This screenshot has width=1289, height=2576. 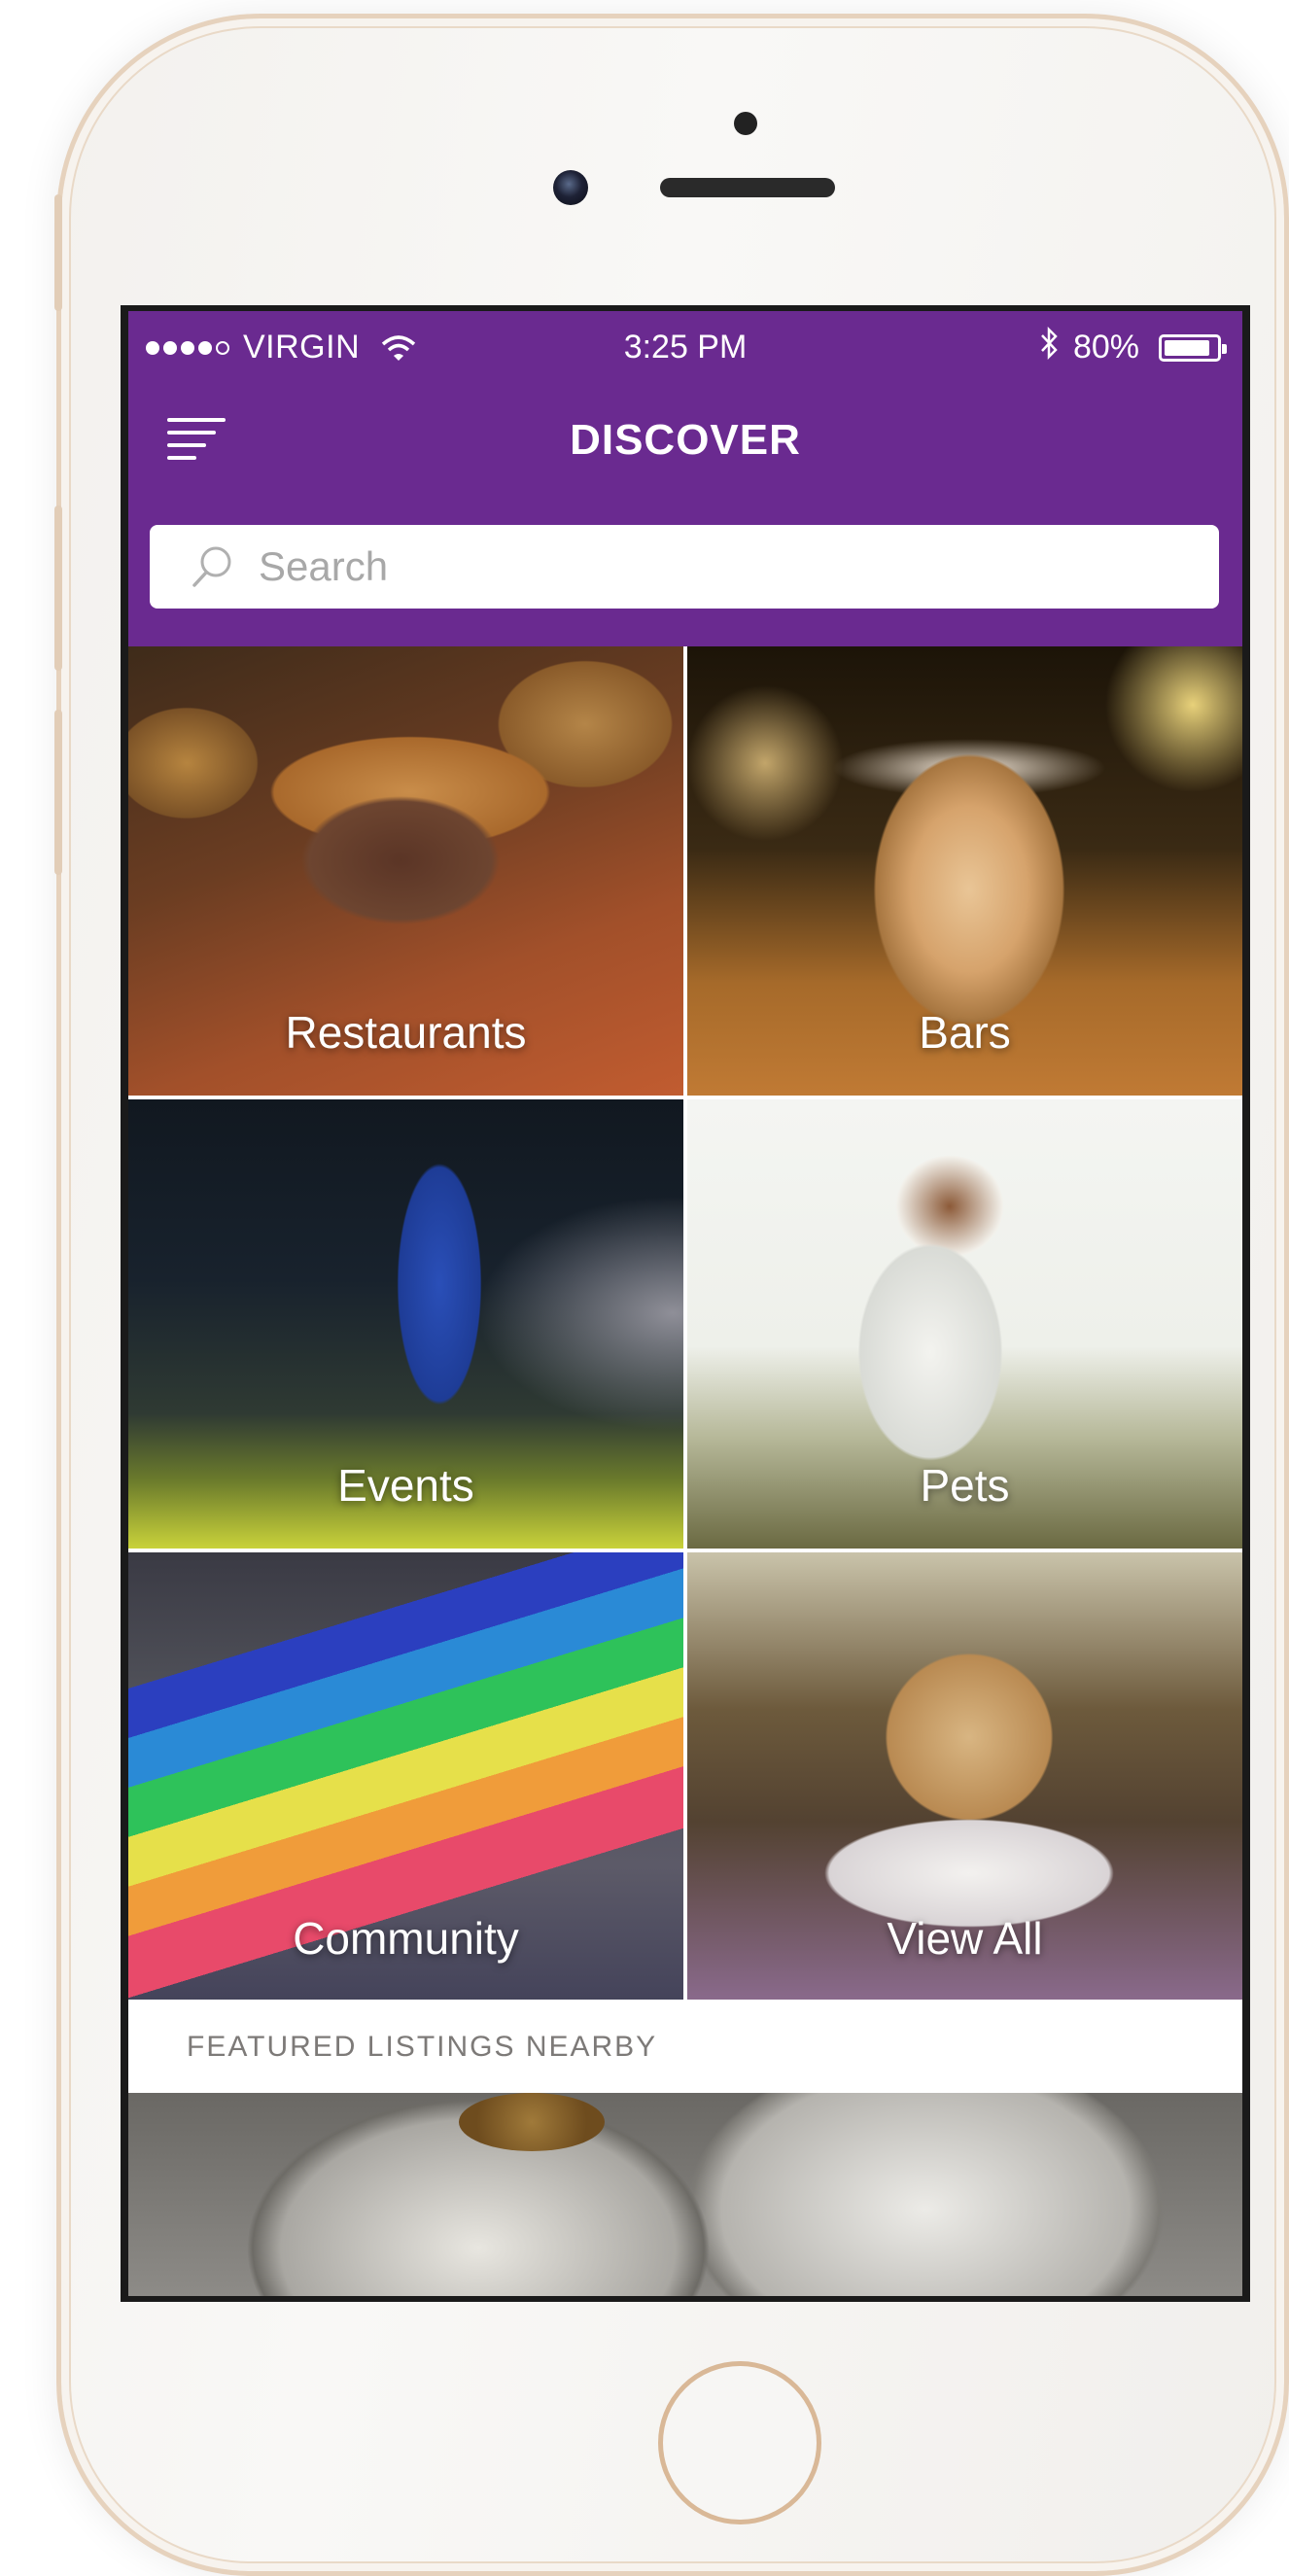 I want to click on search-bar, so click(x=684, y=567).